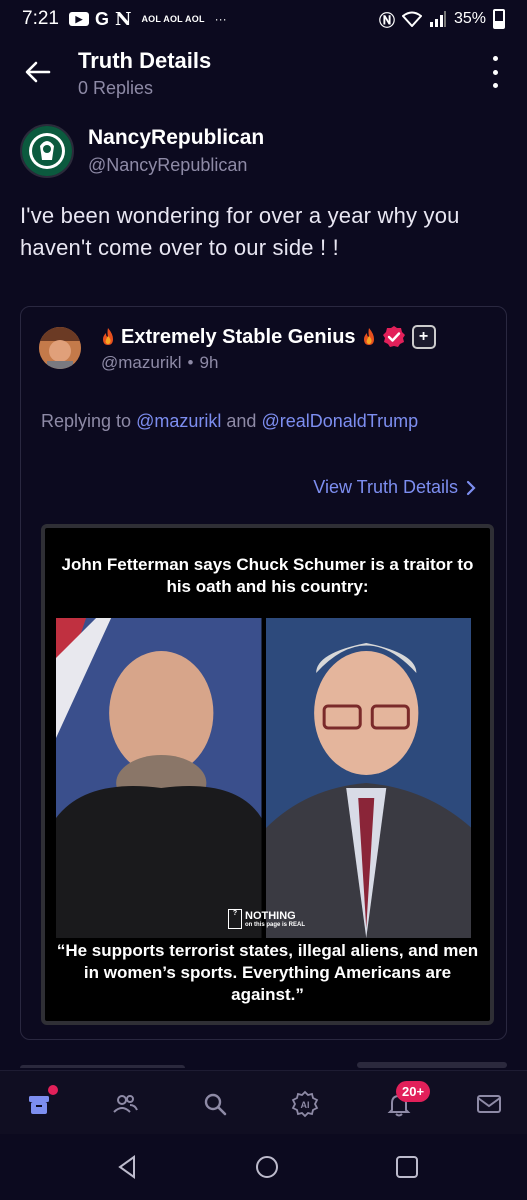 The image size is (527, 1200). I want to click on circle-home-icon, so click(267, 1167).